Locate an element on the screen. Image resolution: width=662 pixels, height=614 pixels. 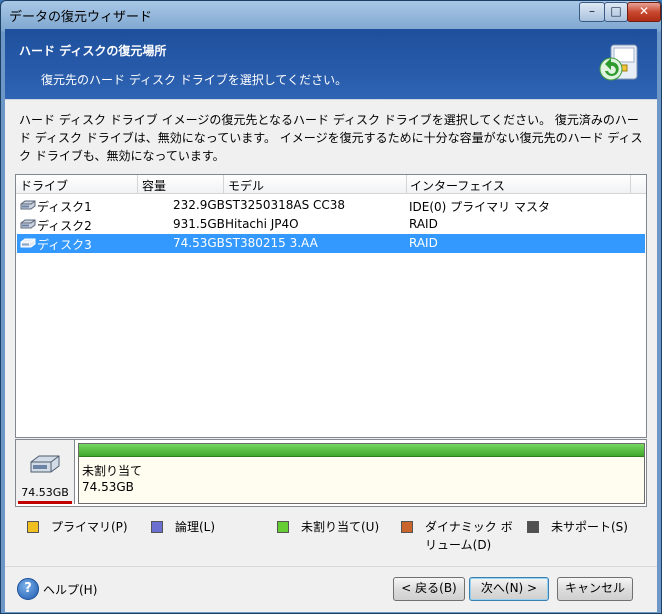
drive-row-selected: ディスク3 74.53GB ST380215 3.AA RAID is located at coordinates (331, 243).